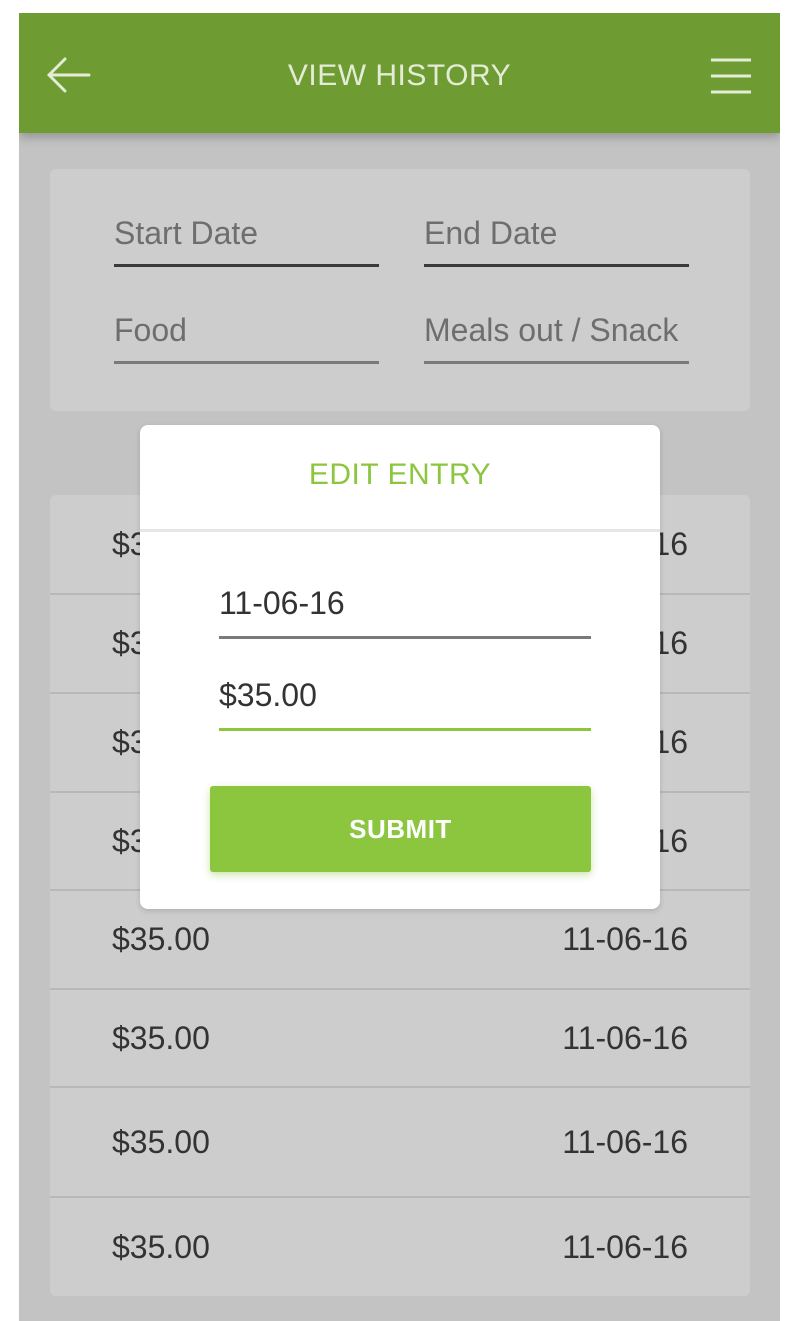  I want to click on food-input: Food, so click(246, 334).